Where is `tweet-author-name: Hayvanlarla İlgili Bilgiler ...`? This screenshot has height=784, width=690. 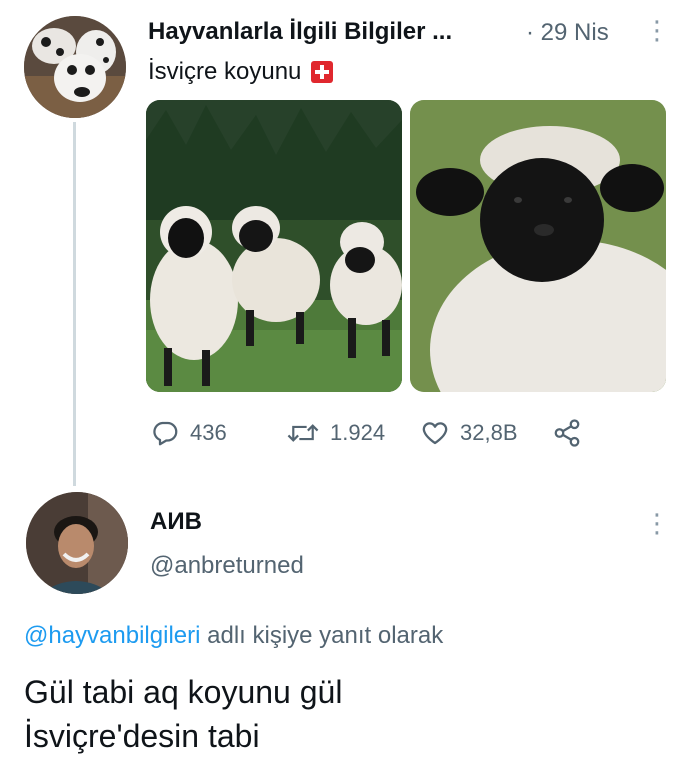 tweet-author-name: Hayvanlarla İlgili Bilgiler ... is located at coordinates (300, 32).